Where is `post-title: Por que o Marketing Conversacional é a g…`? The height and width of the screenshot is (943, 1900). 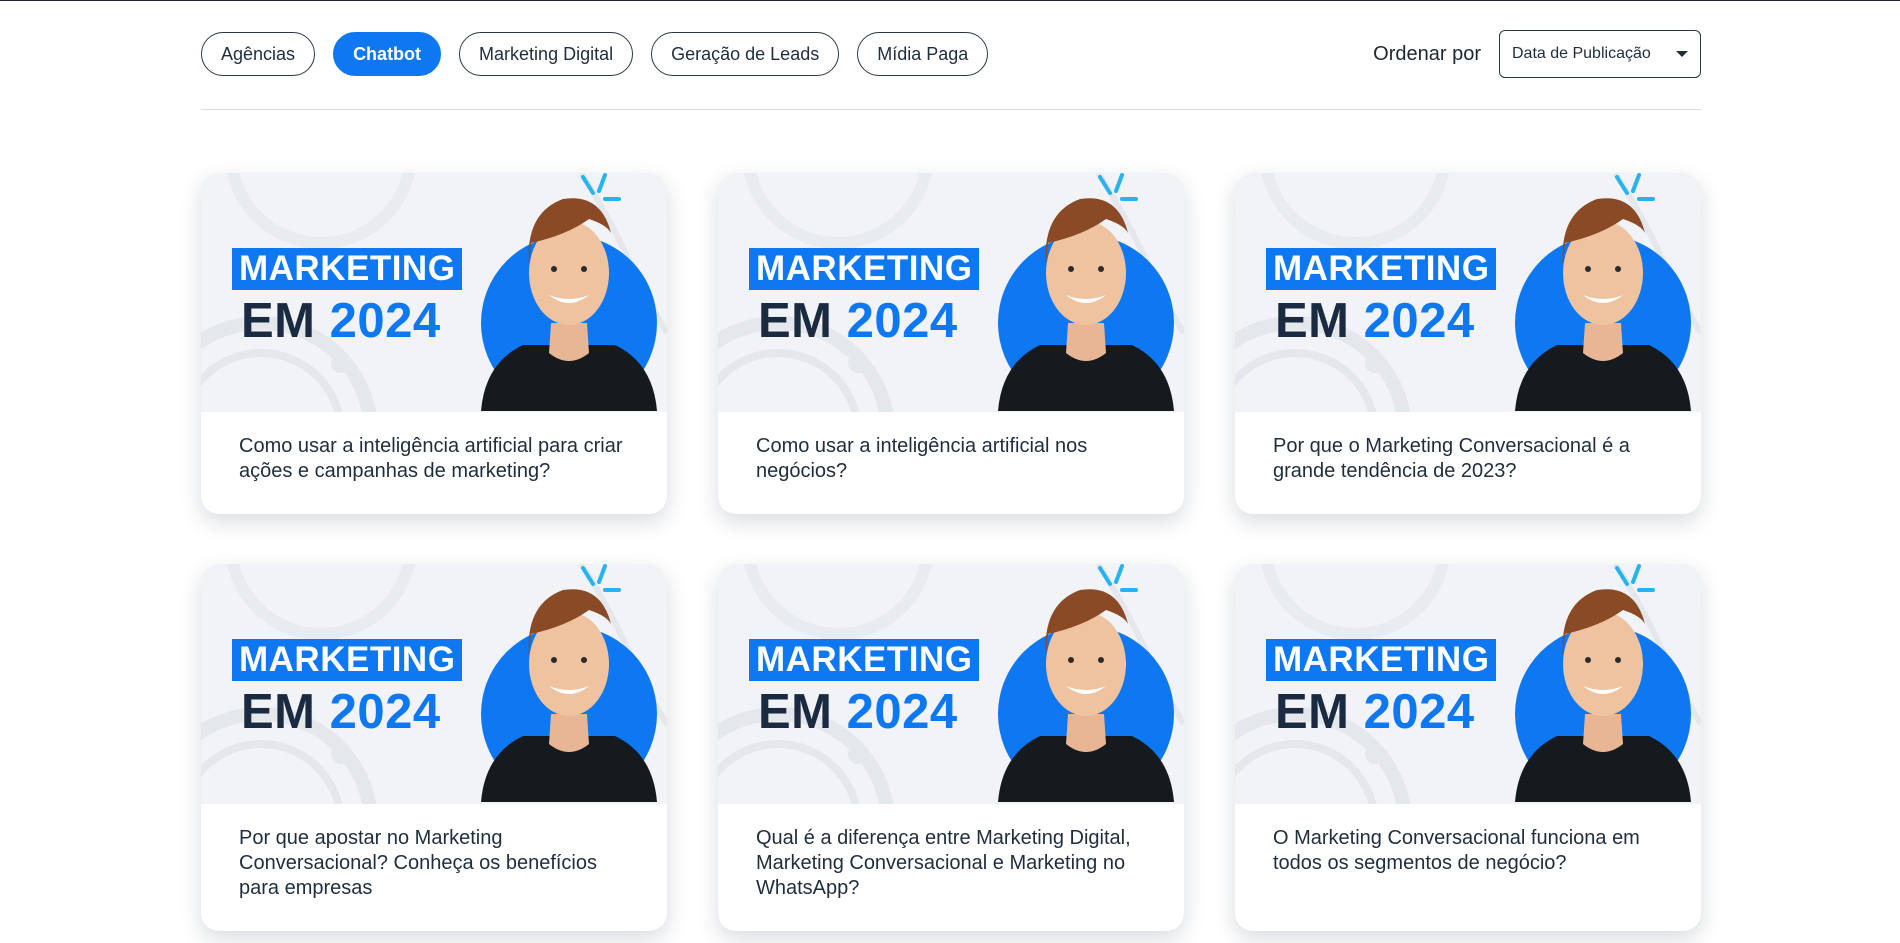 post-title: Por que o Marketing Conversacional é a g… is located at coordinates (1468, 459).